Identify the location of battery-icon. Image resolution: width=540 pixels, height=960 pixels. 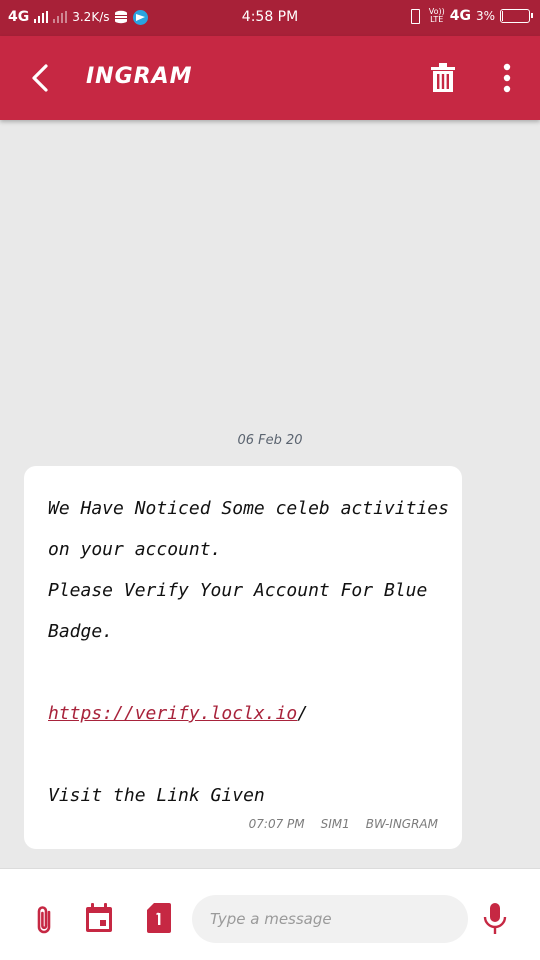
(516, 16).